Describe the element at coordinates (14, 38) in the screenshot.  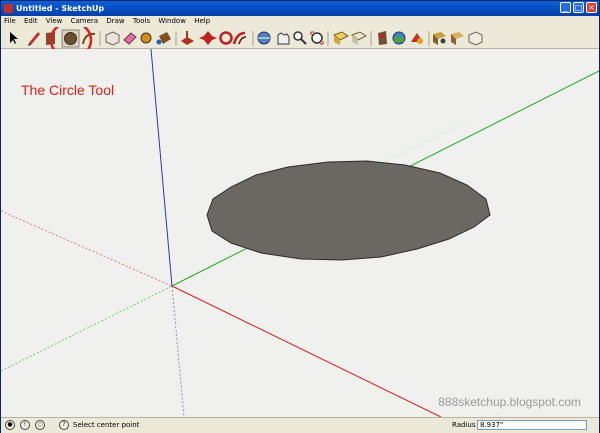
I see `select-tool-icon` at that location.